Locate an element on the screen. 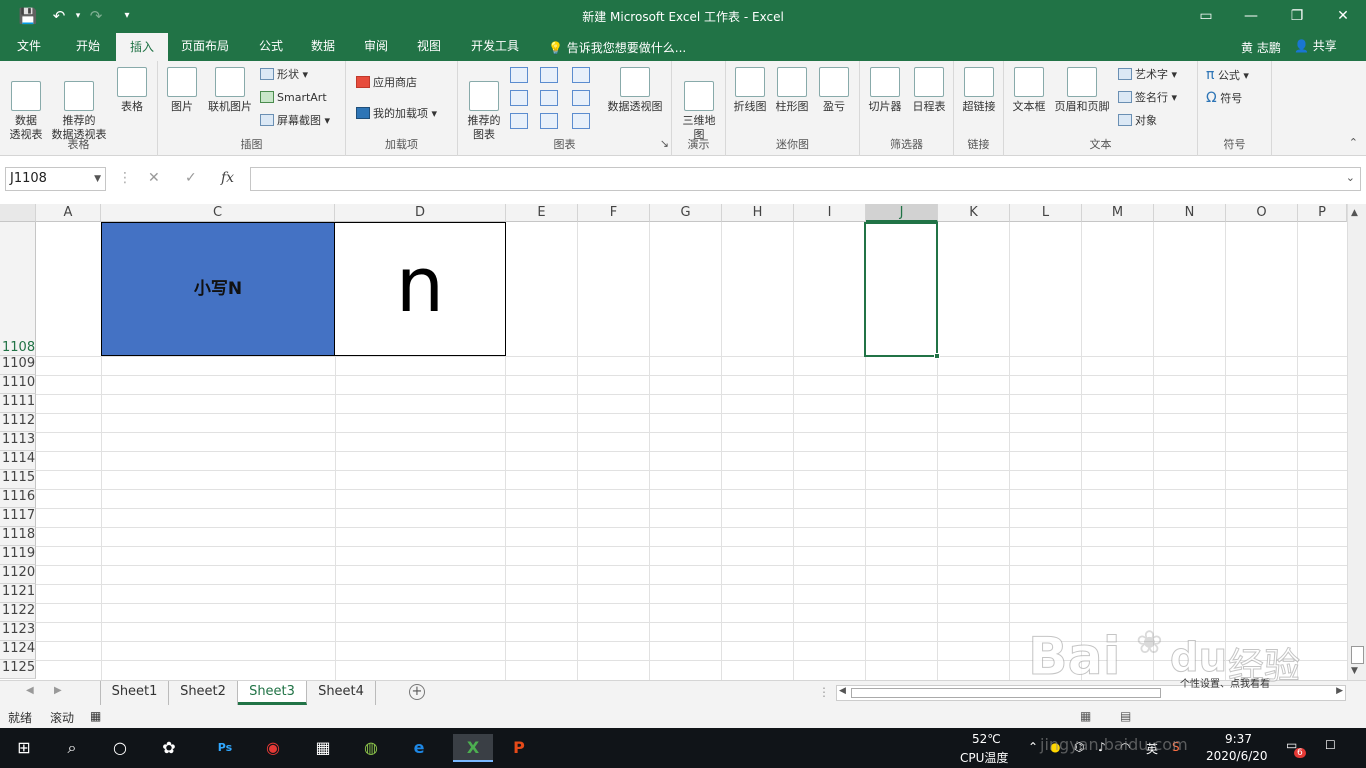 Image resolution: width=1366 pixels, height=768 pixels. sparkline-line-button: 折线图 is located at coordinates (750, 90).